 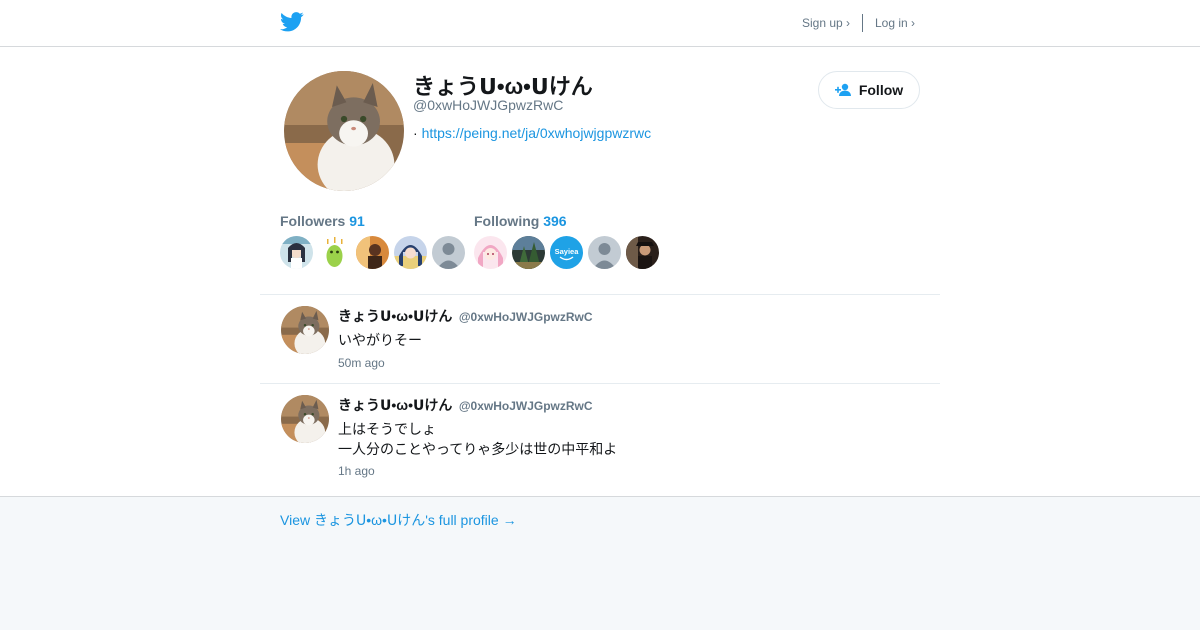 What do you see at coordinates (477, 439) in the screenshot?
I see `tweet-text: 上はそうでしょ 一人分のことやってりゃ多少は世の中平和よ` at bounding box center [477, 439].